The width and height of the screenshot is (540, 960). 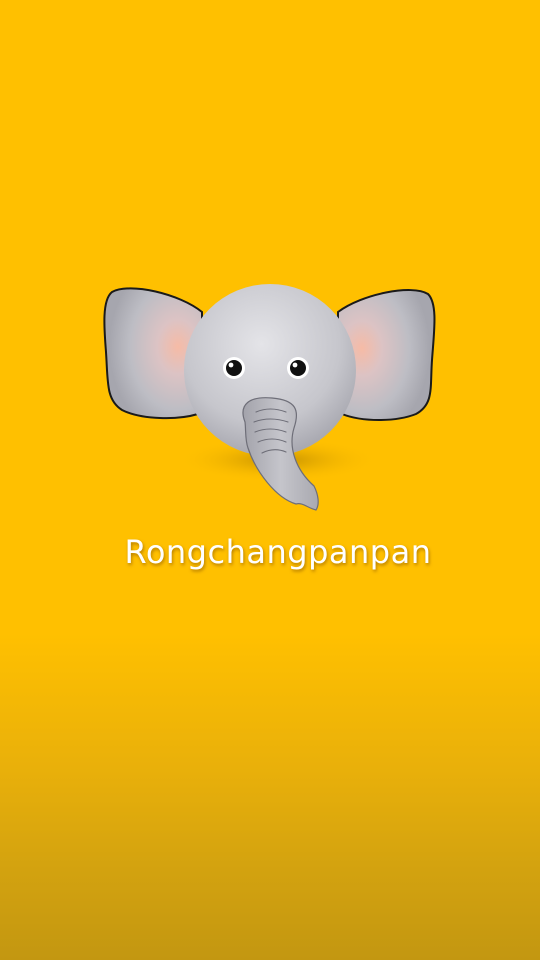 What do you see at coordinates (269, 397) in the screenshot?
I see `elephant-icon` at bounding box center [269, 397].